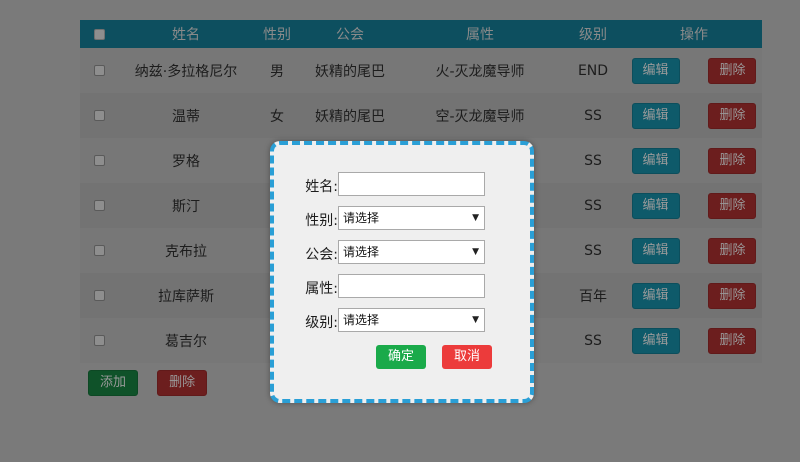 The height and width of the screenshot is (462, 800). I want to click on header-name: 姓名, so click(186, 35).